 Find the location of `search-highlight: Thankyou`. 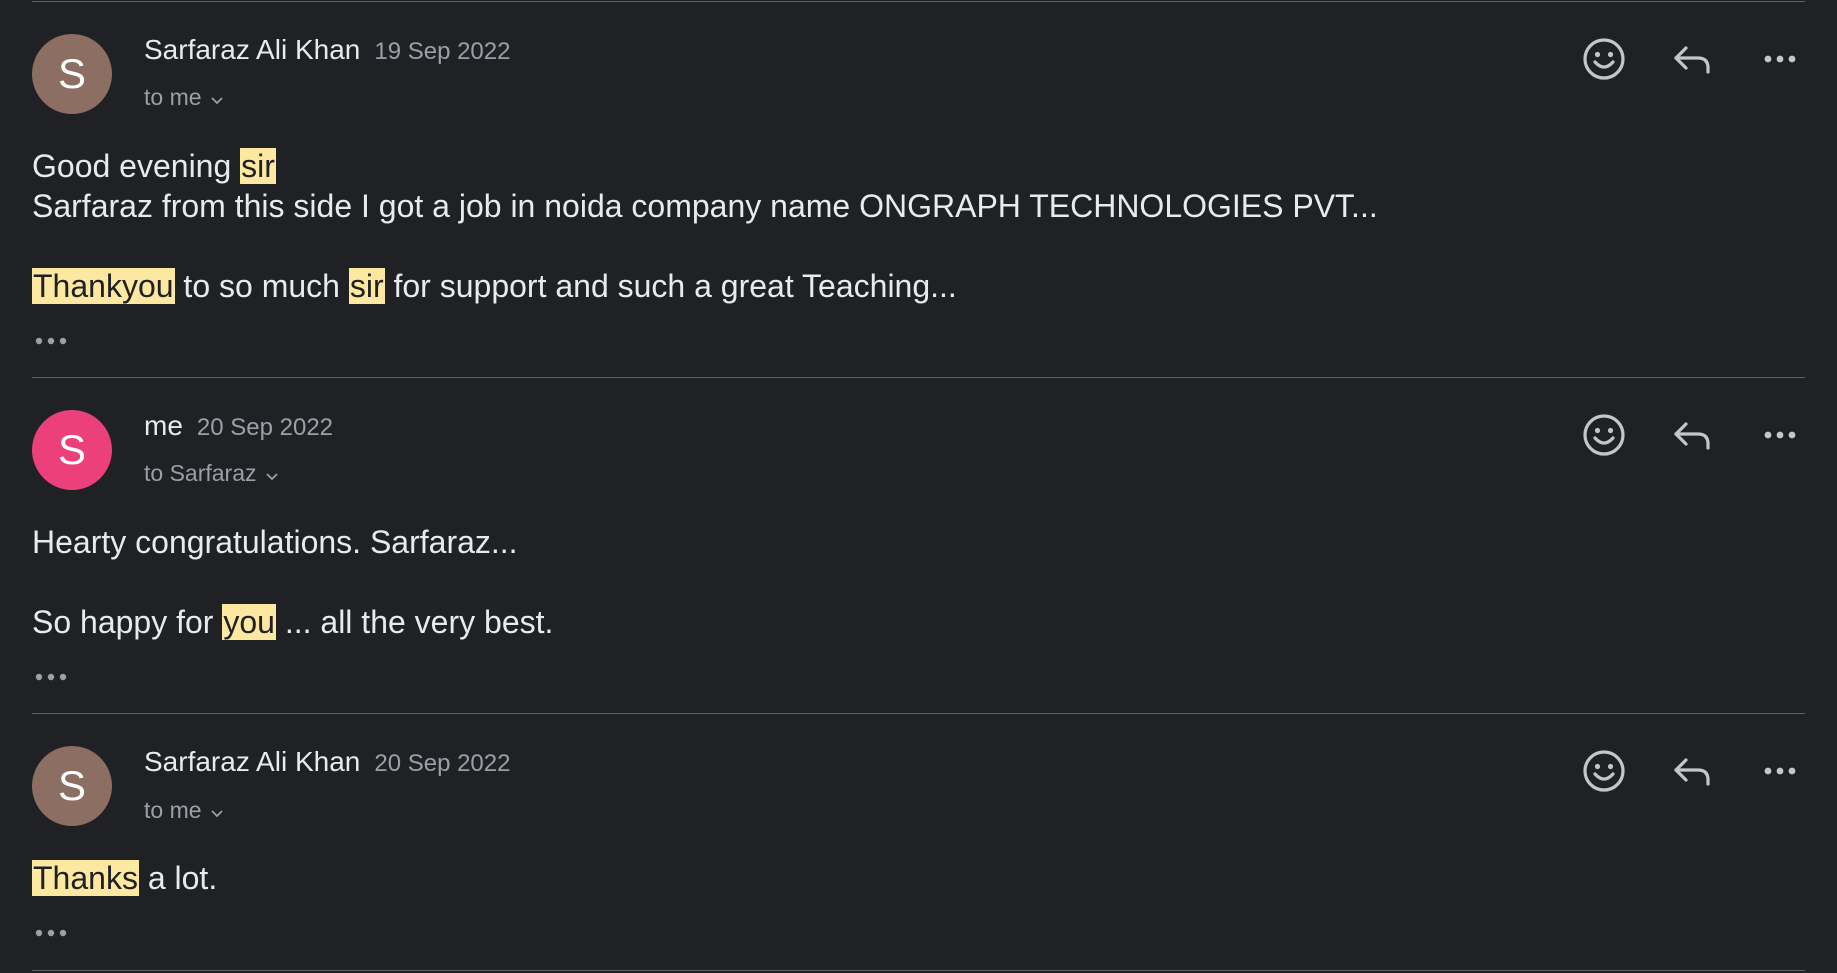

search-highlight: Thankyou is located at coordinates (103, 286).